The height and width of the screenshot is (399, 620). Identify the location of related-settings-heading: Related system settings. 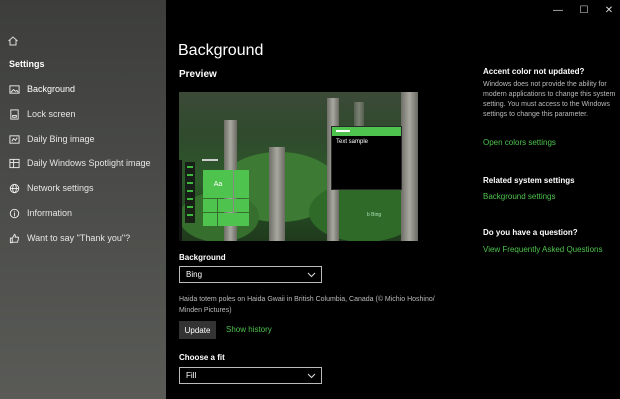
(529, 180).